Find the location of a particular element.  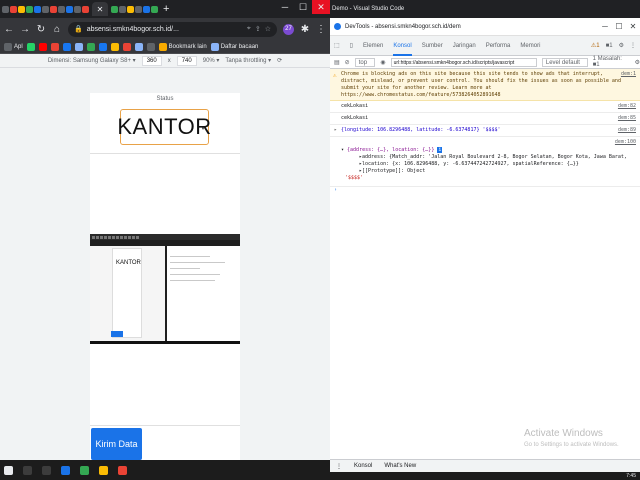

clear-console-icon: ⊘ is located at coordinates (347, 62).